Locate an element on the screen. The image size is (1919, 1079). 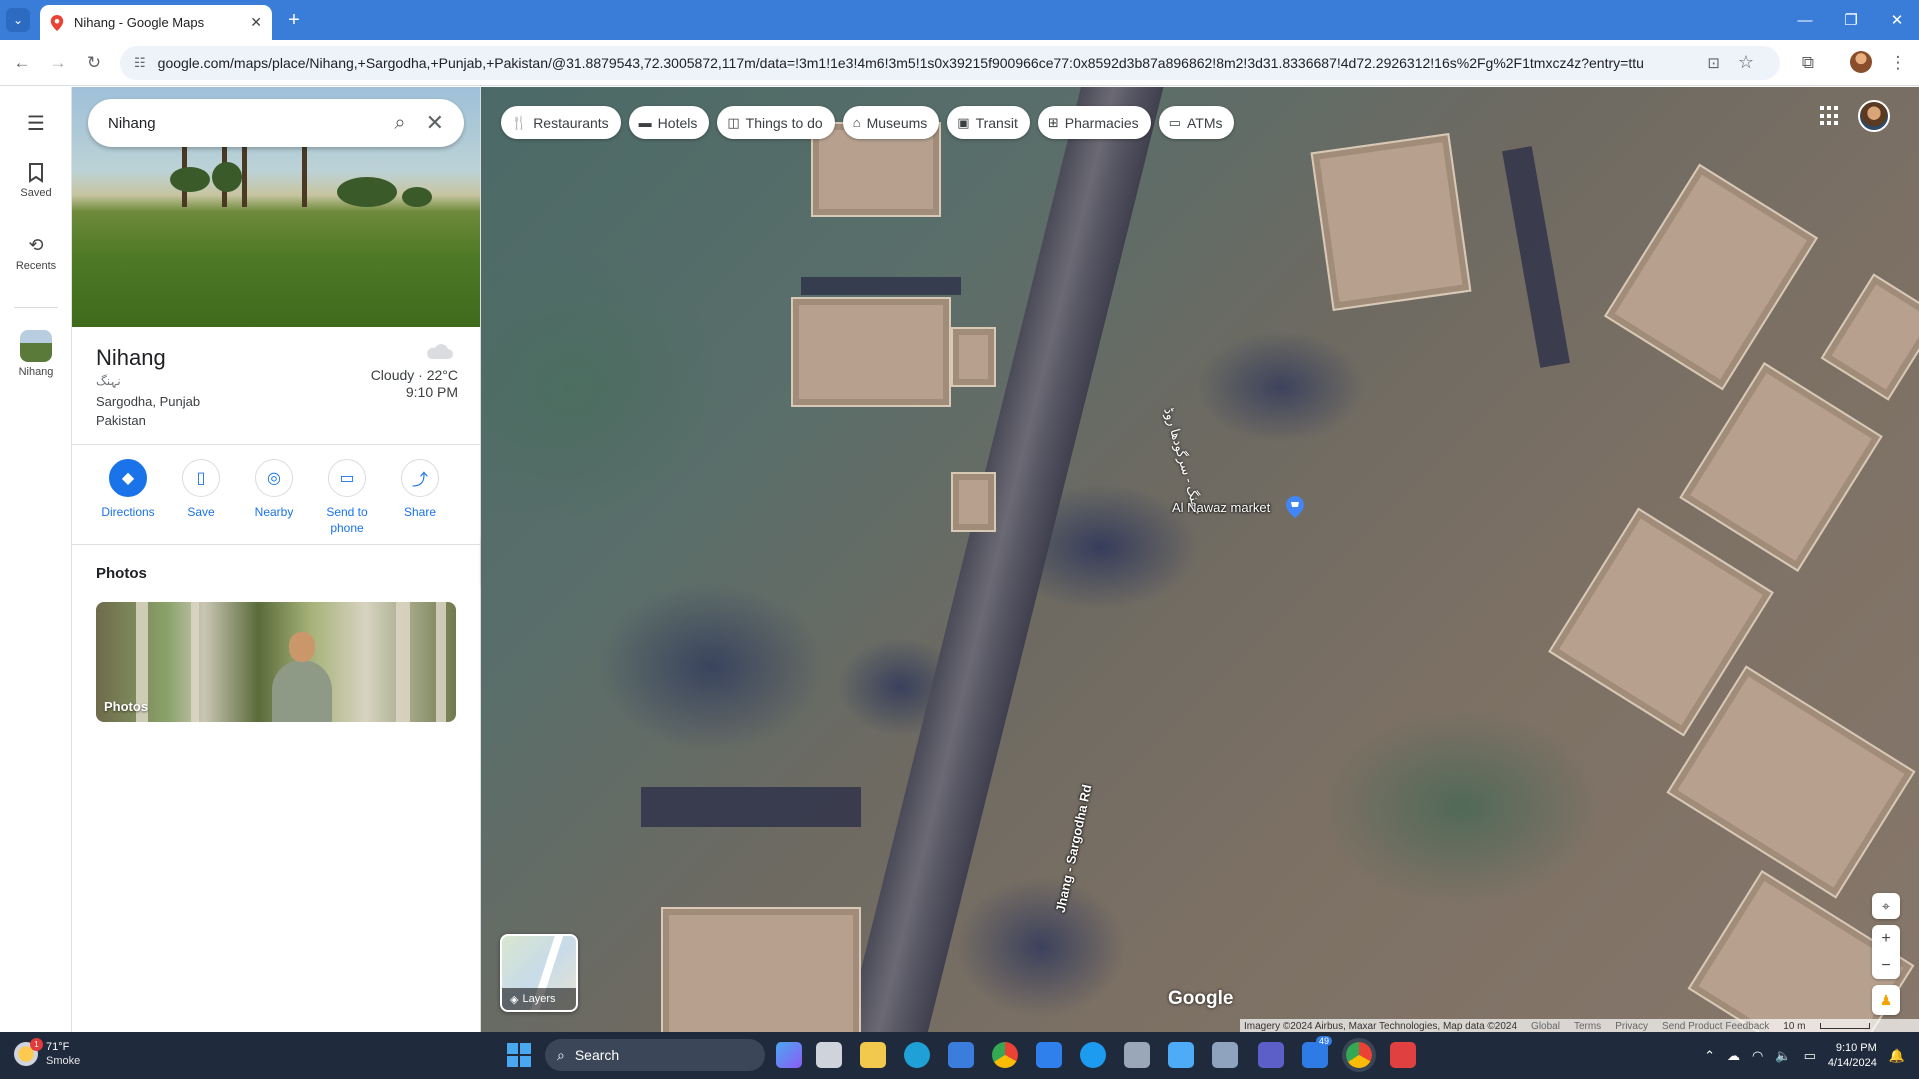
send-to-phone-button: ▭ Send to phone is located at coordinates (347, 497).